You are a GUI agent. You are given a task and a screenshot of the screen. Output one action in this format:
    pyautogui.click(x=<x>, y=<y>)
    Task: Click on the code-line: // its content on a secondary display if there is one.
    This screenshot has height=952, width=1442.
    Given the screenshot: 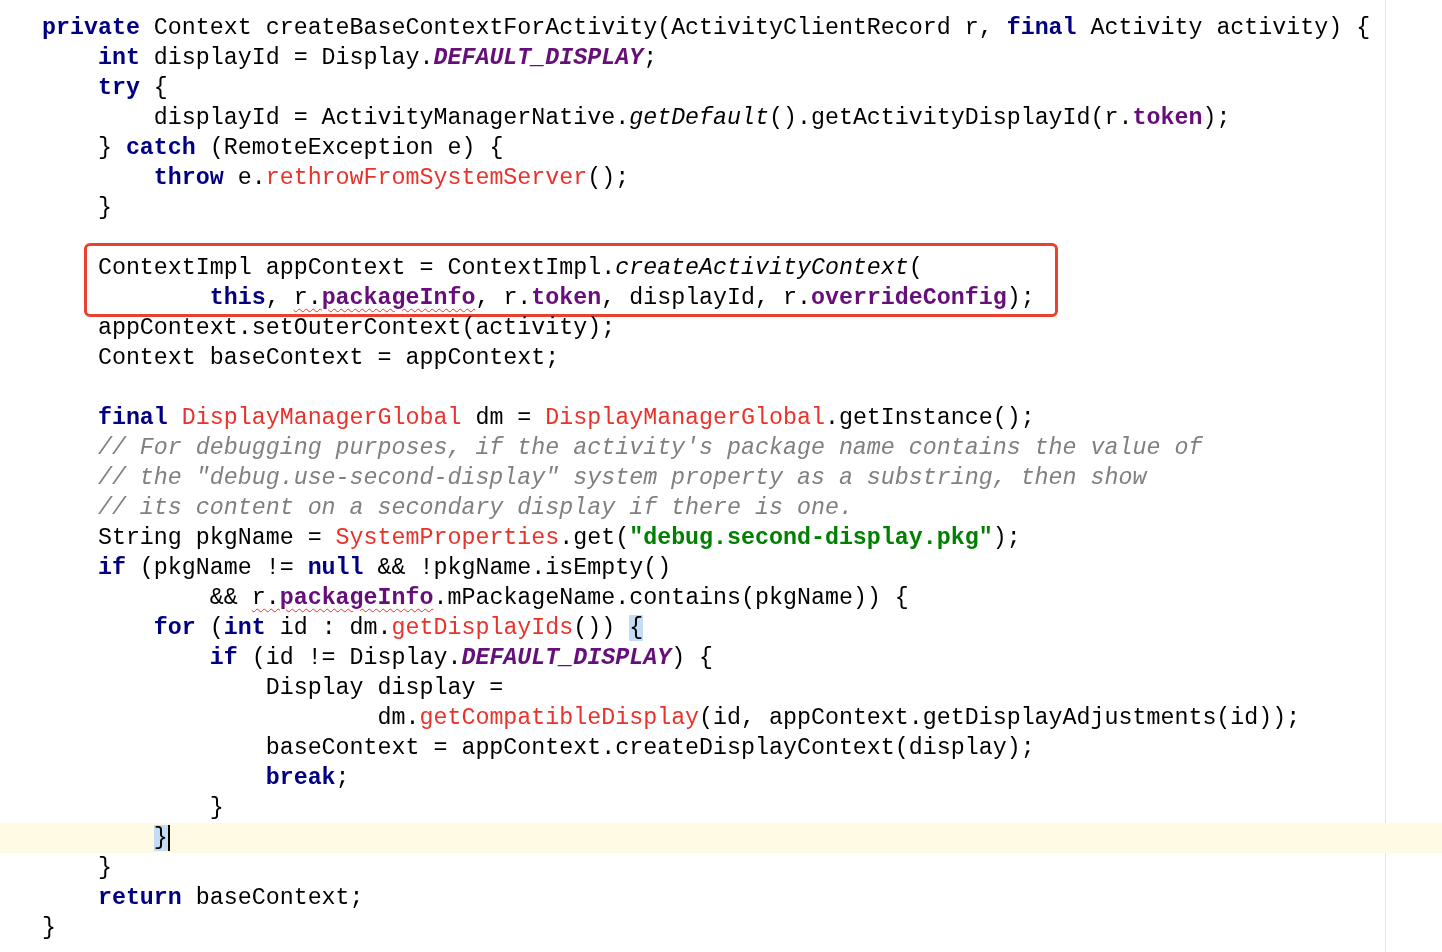 What is the action you would take?
    pyautogui.click(x=475, y=508)
    